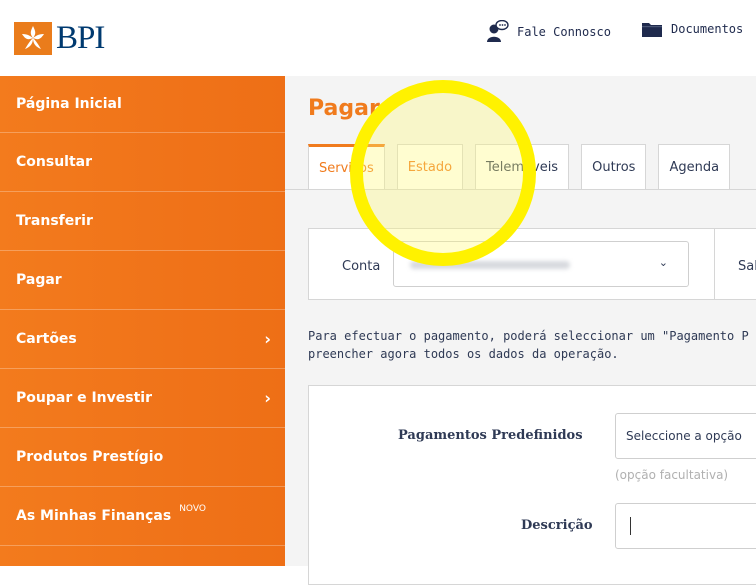 Image resolution: width=756 pixels, height=585 pixels. I want to click on descricao-label: Descrição, so click(557, 525).